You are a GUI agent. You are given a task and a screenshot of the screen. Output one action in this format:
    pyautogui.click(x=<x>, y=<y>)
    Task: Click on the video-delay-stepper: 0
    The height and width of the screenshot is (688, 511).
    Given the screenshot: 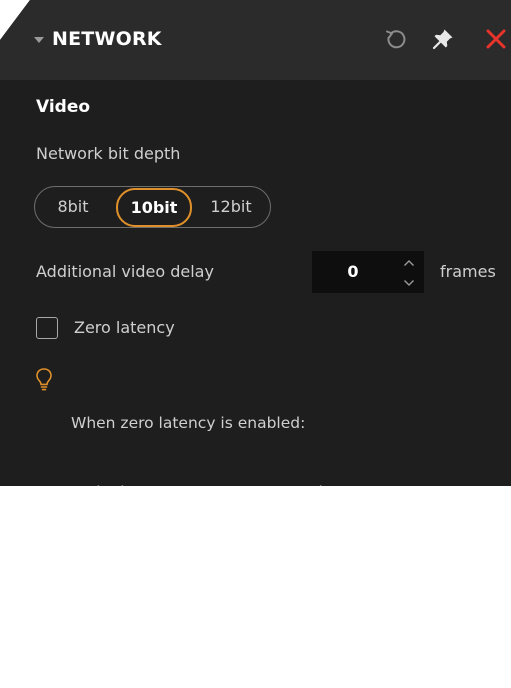 What is the action you would take?
    pyautogui.click(x=368, y=272)
    